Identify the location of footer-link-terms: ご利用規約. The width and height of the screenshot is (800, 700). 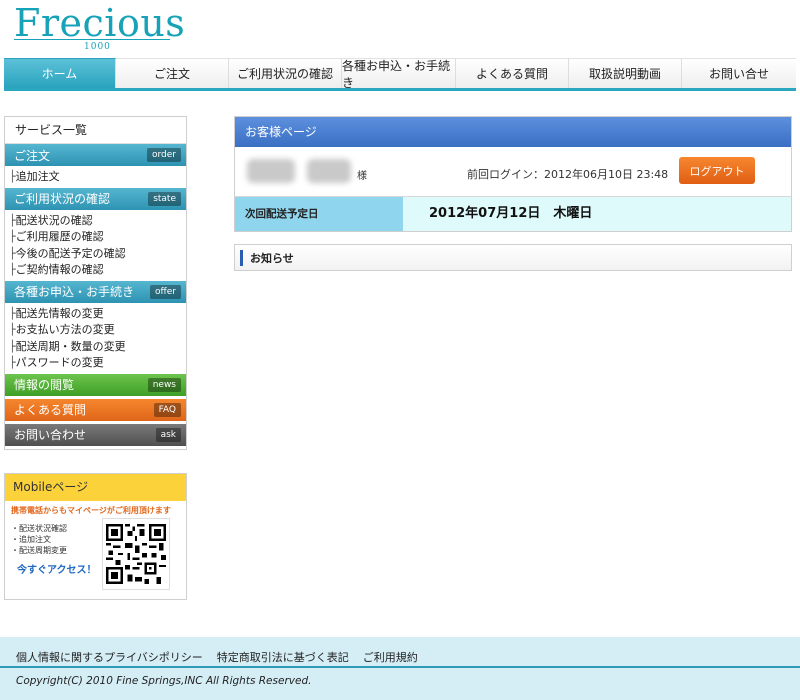
(390, 657).